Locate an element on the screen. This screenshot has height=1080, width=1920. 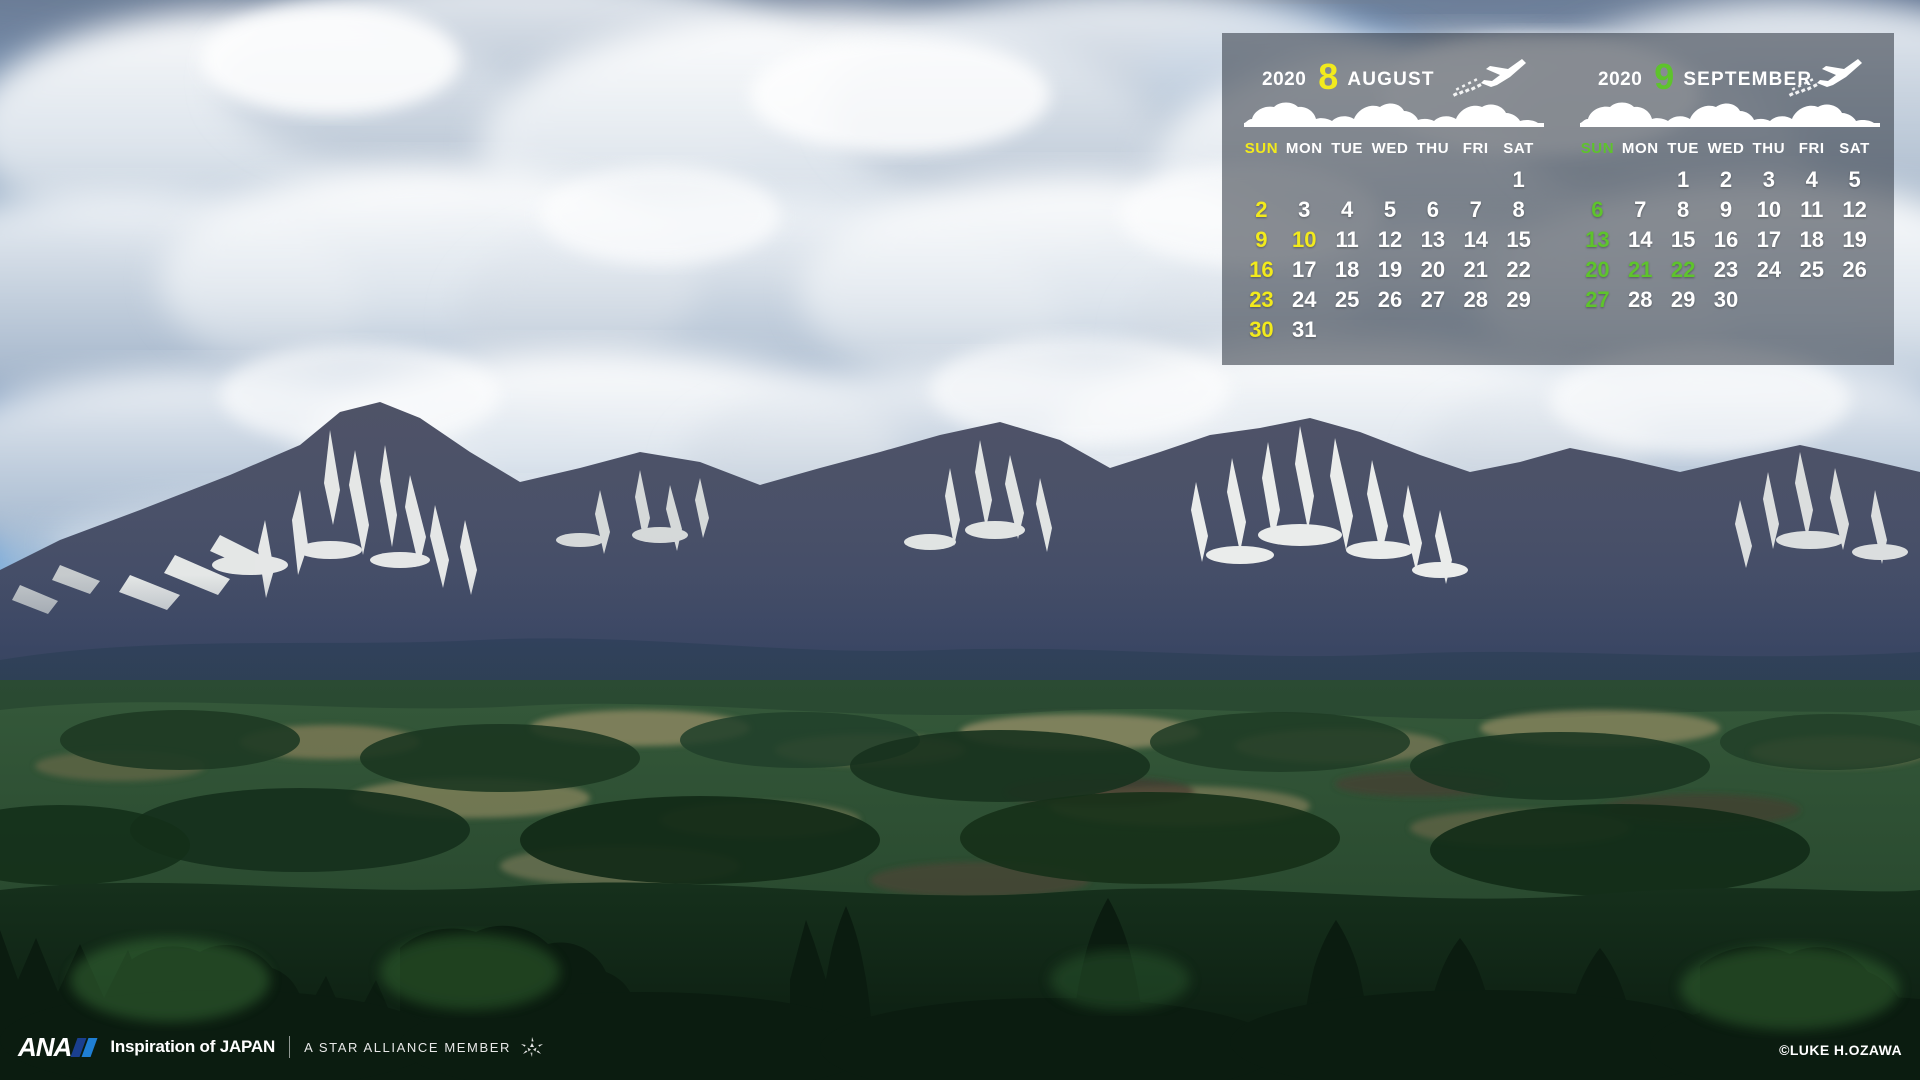
august-weekday-row: SUN MON TUE WED THU FRI SAT is located at coordinates (1390, 148).